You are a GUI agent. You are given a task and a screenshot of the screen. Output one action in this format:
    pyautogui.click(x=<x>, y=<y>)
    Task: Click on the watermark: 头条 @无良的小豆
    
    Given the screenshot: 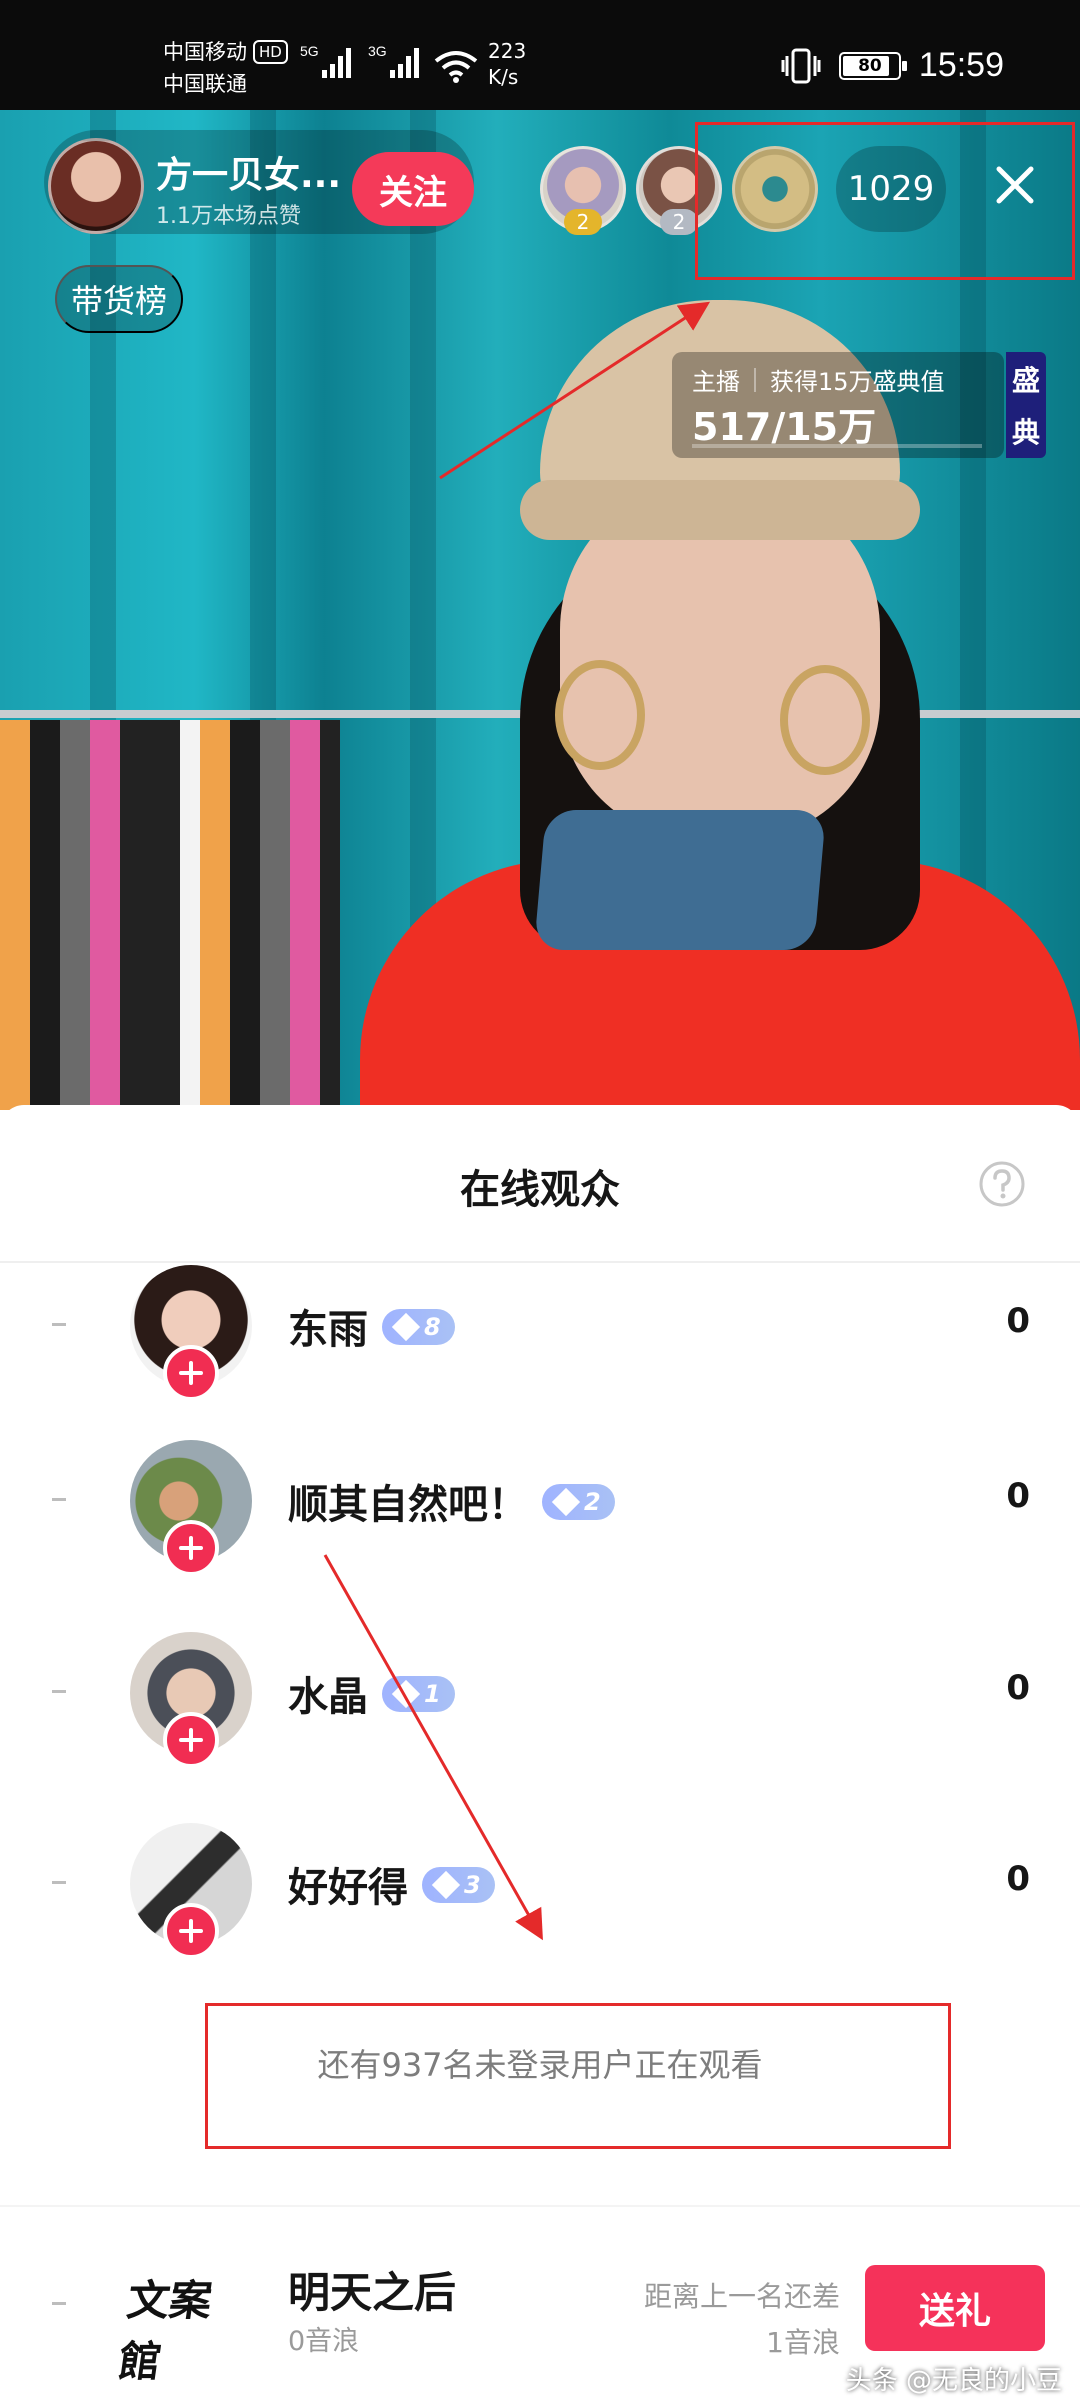 What is the action you would take?
    pyautogui.click(x=953, y=2381)
    